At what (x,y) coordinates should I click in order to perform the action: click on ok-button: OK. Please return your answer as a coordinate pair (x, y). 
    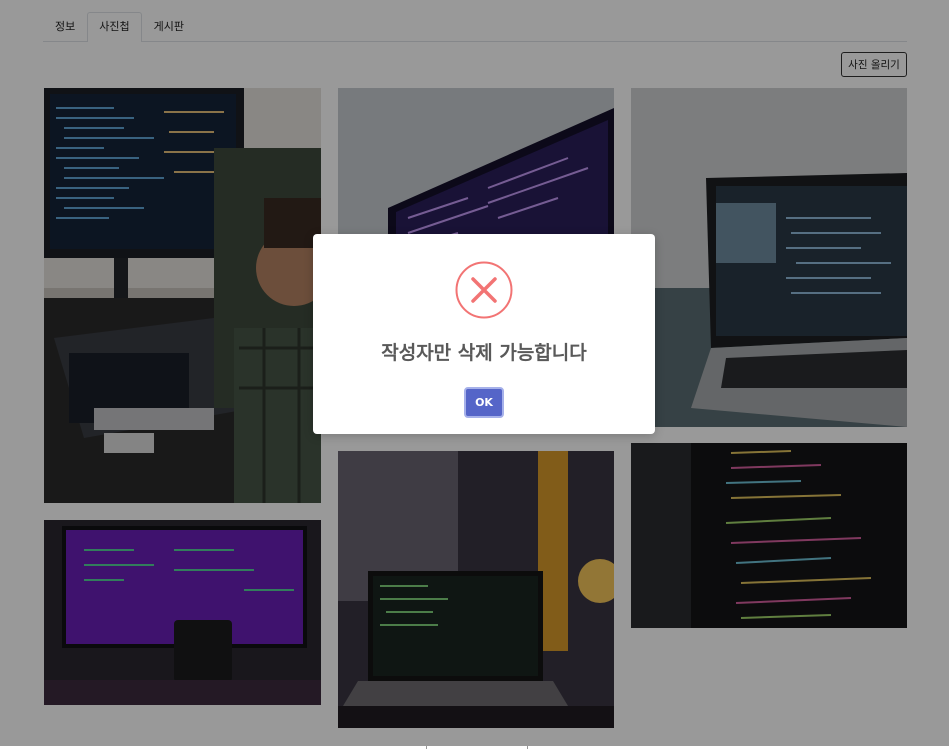
    Looking at the image, I should click on (484, 402).